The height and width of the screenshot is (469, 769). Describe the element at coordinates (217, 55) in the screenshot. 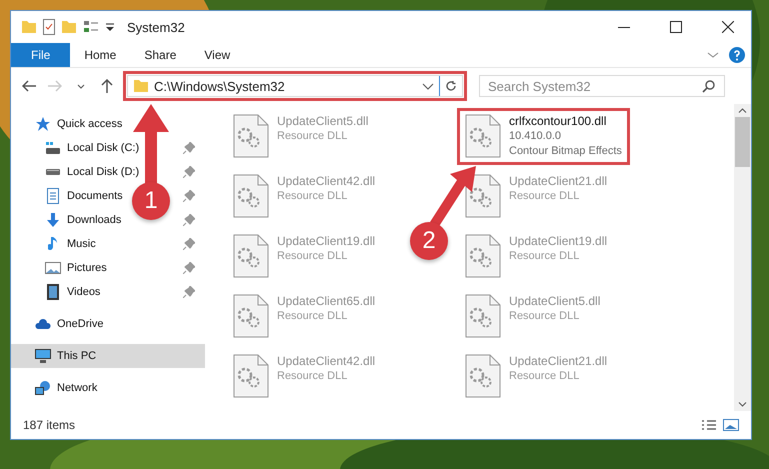

I see `ribbon-tab: View` at that location.